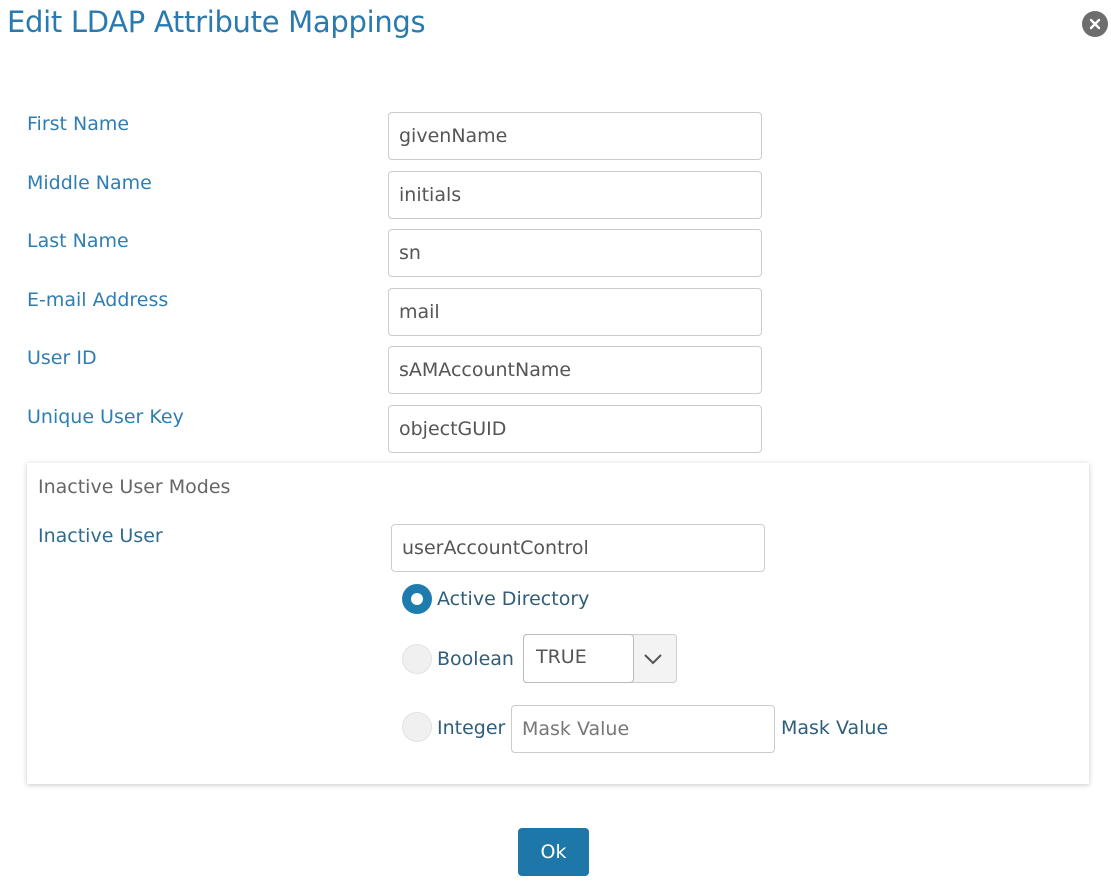  What do you see at coordinates (835, 728) in the screenshot?
I see `mask-value-suffix: Mask Value` at bounding box center [835, 728].